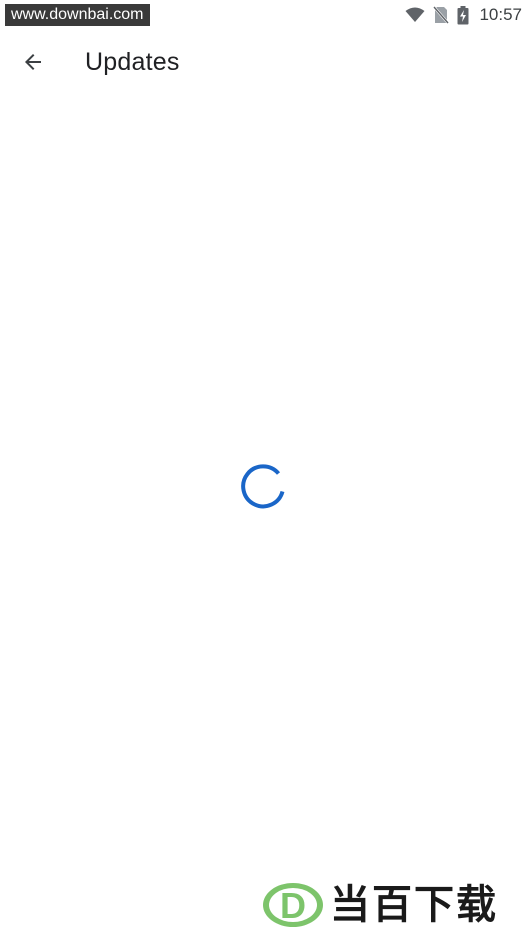  I want to click on no-sim-icon, so click(441, 15).